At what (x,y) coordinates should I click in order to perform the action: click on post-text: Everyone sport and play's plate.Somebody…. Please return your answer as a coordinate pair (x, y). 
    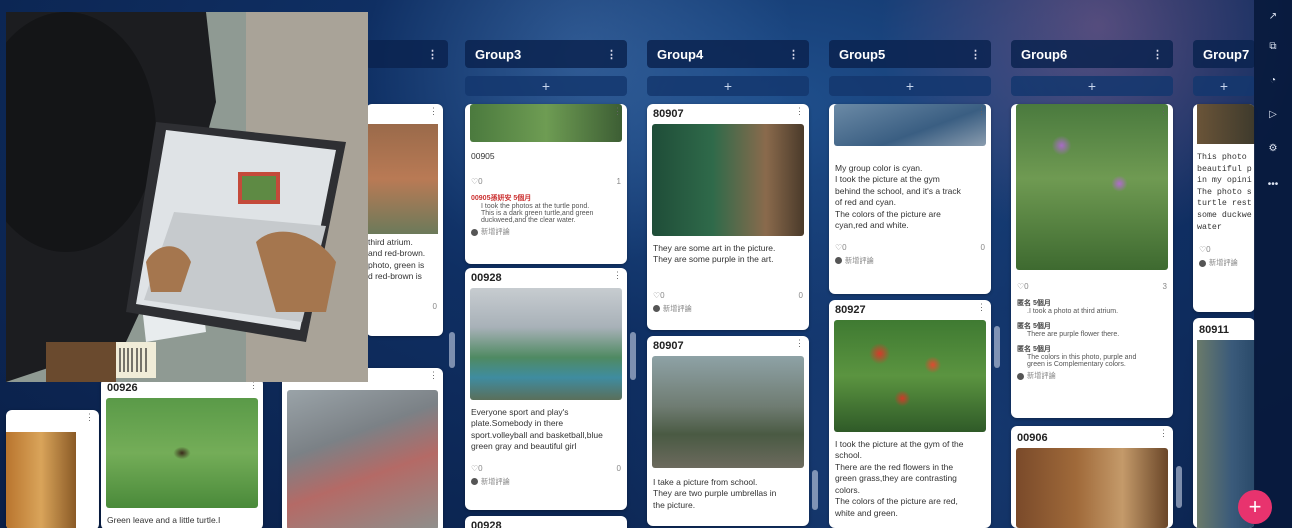
    Looking at the image, I should click on (537, 429).